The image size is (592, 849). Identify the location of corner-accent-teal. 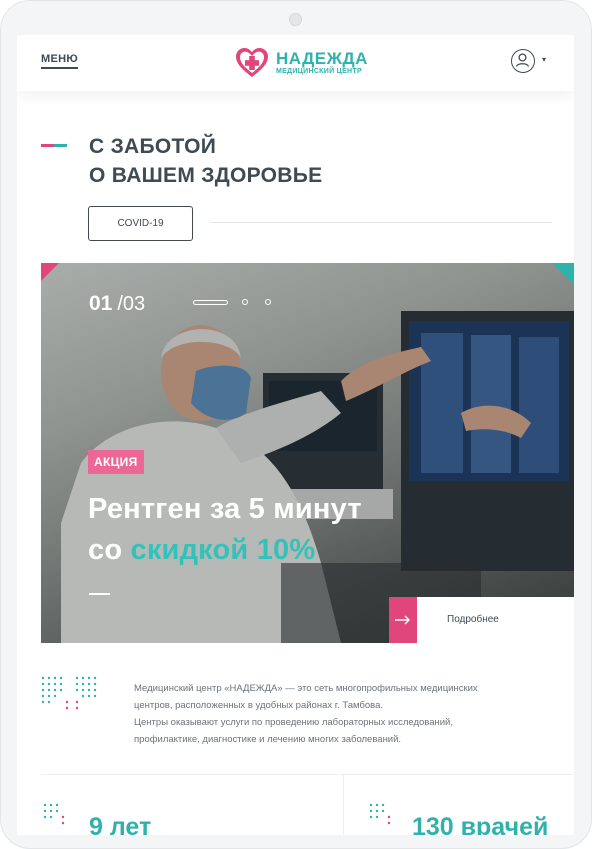
(563, 274).